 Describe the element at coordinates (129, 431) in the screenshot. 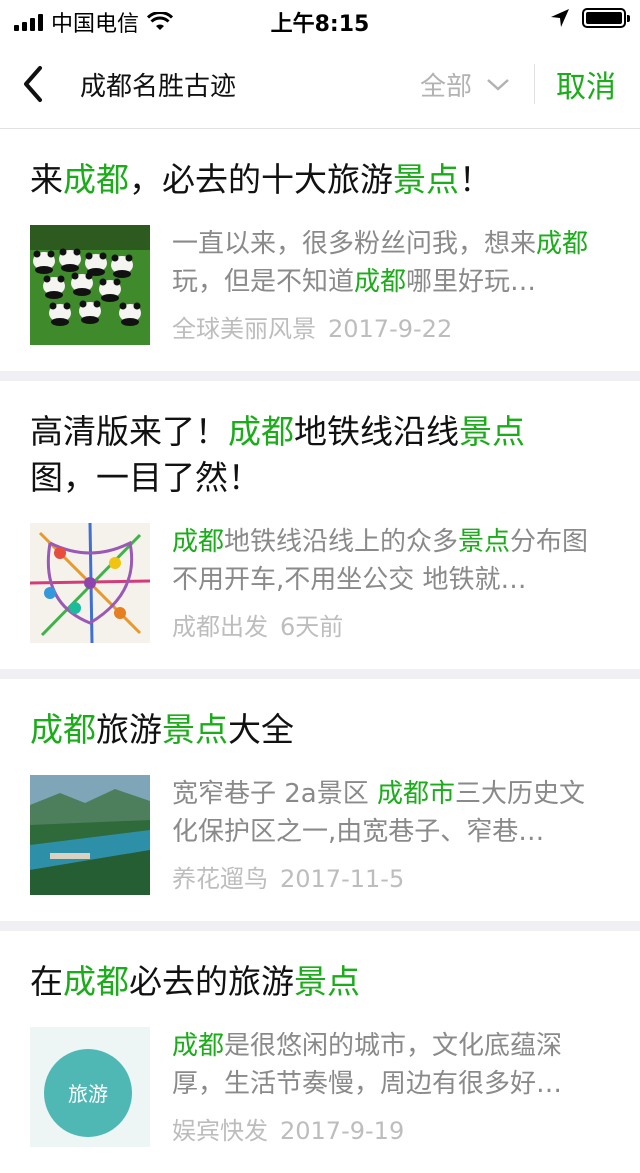

I see `title-text: 高清版来了！` at that location.